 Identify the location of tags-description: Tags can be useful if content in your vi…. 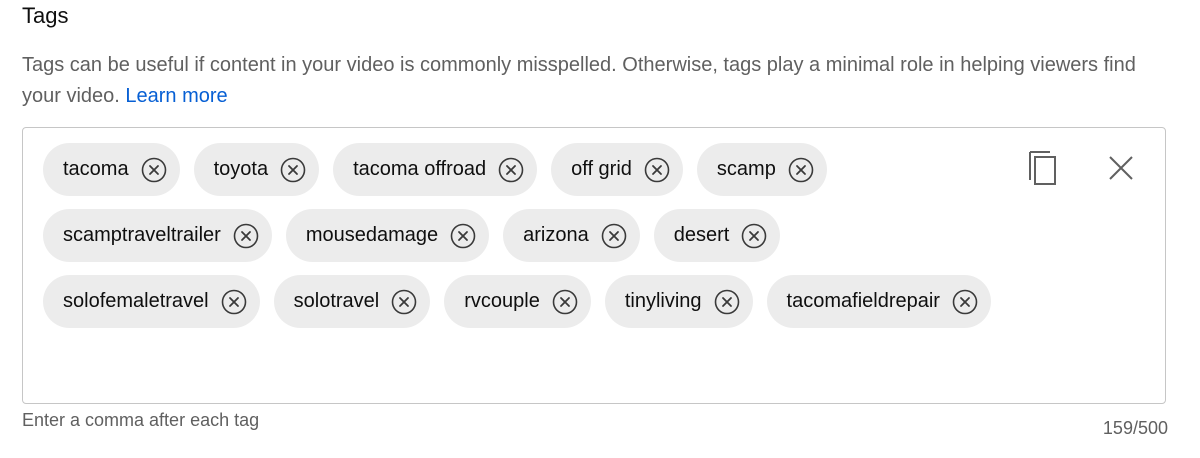
(582, 81).